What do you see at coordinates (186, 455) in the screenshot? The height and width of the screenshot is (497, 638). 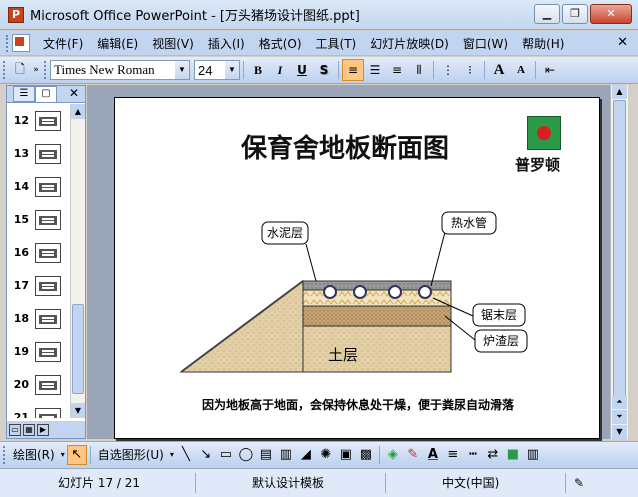 I see `line-icon: ╲` at bounding box center [186, 455].